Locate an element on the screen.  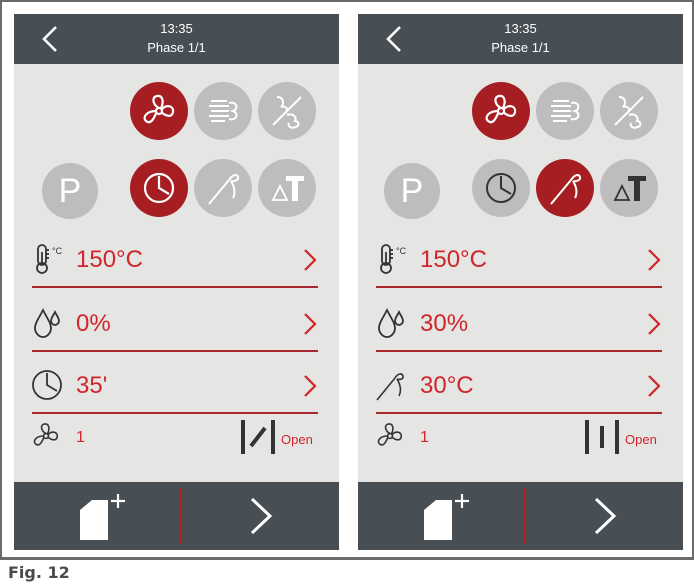
humidity-value: 30% is located at coordinates (444, 323).